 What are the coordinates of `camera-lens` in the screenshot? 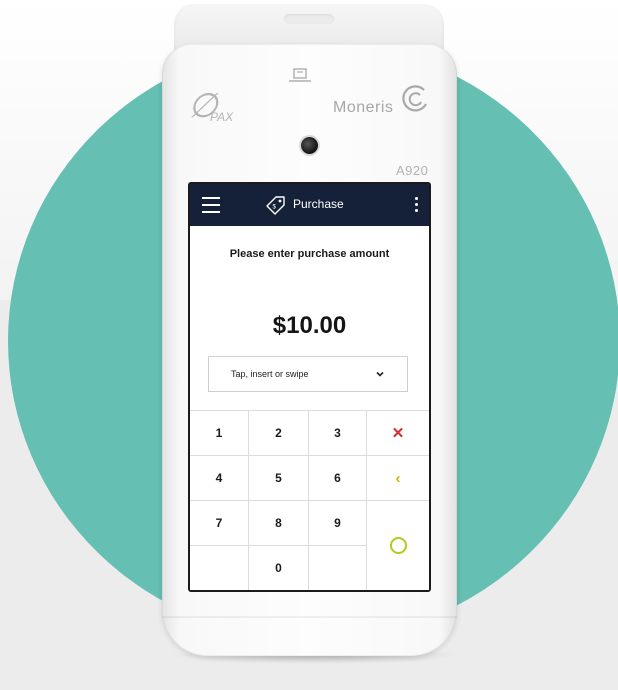 It's located at (309, 145).